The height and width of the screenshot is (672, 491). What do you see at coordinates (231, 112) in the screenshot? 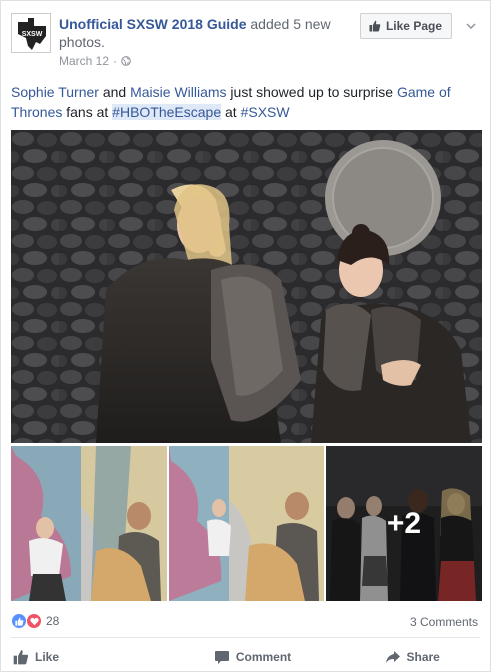
I see `text-at: at` at bounding box center [231, 112].